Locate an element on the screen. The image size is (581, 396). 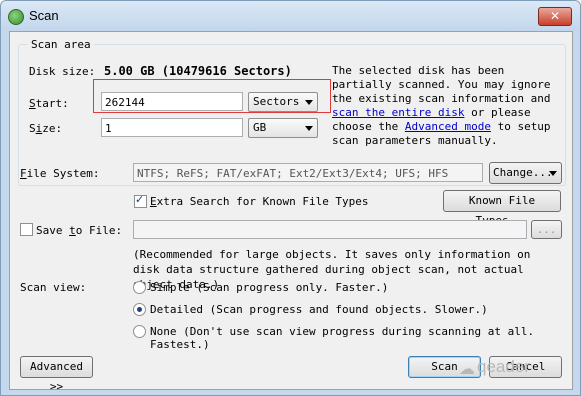
scan-view-label: Scan view: is located at coordinates (53, 287).